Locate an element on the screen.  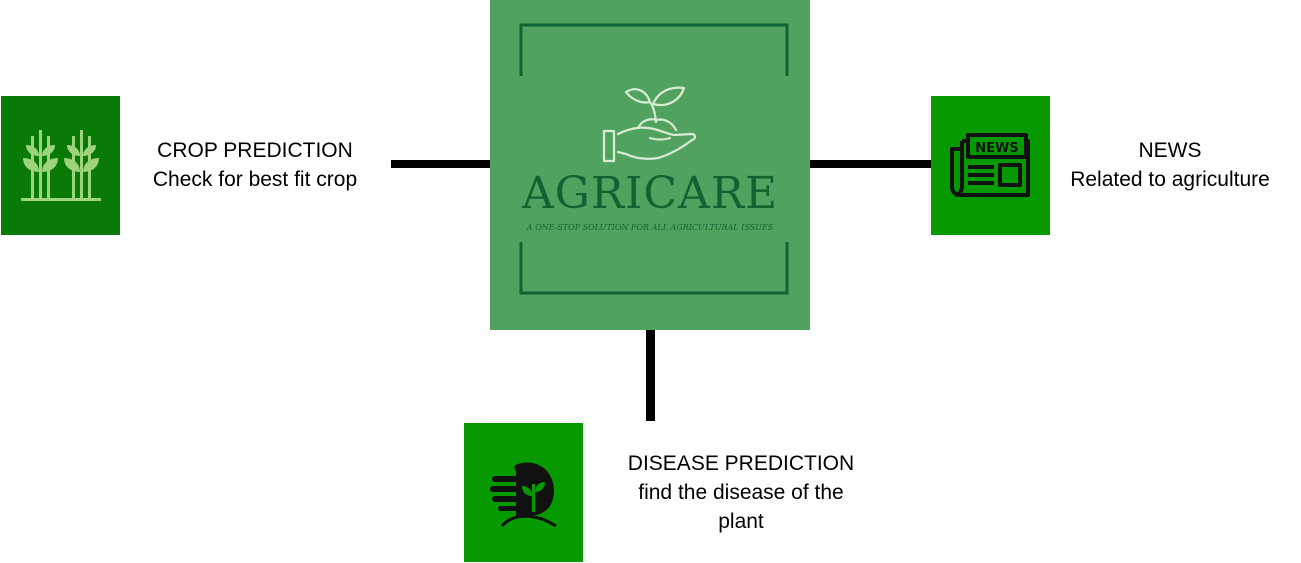
news-tile: NEWS is located at coordinates (990, 165).